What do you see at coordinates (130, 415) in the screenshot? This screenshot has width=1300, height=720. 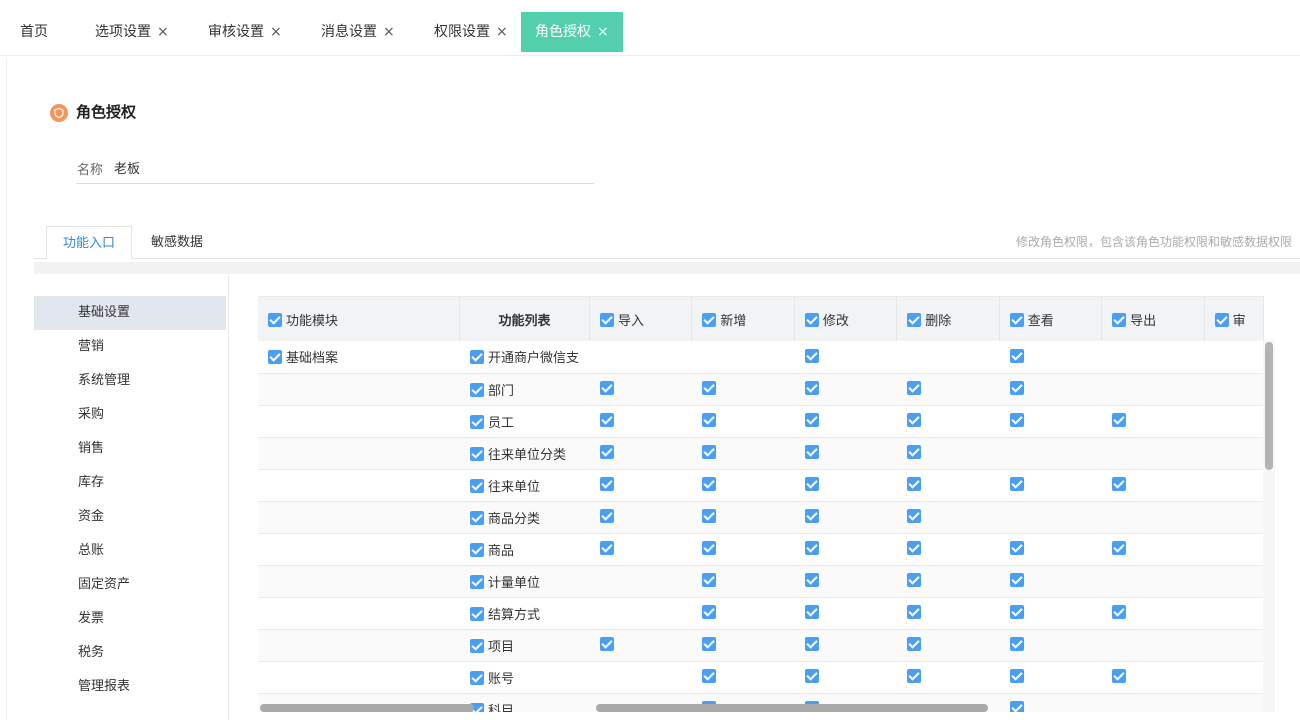 I see `sidebar-item: 采购` at bounding box center [130, 415].